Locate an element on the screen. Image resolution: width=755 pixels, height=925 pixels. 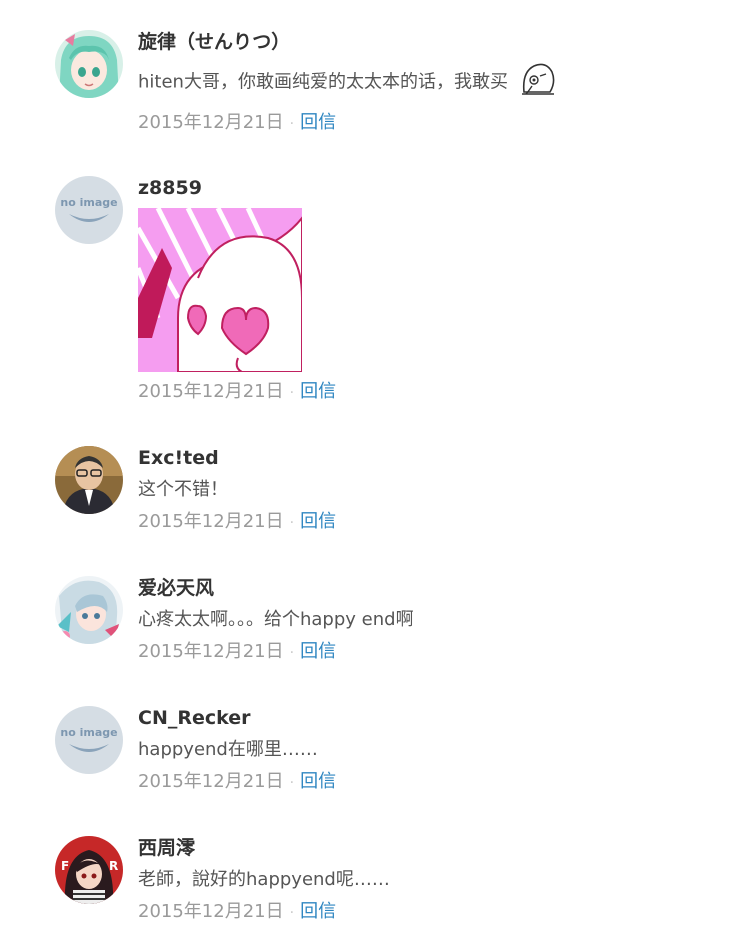
svg-text: R is located at coordinates (113, 866).